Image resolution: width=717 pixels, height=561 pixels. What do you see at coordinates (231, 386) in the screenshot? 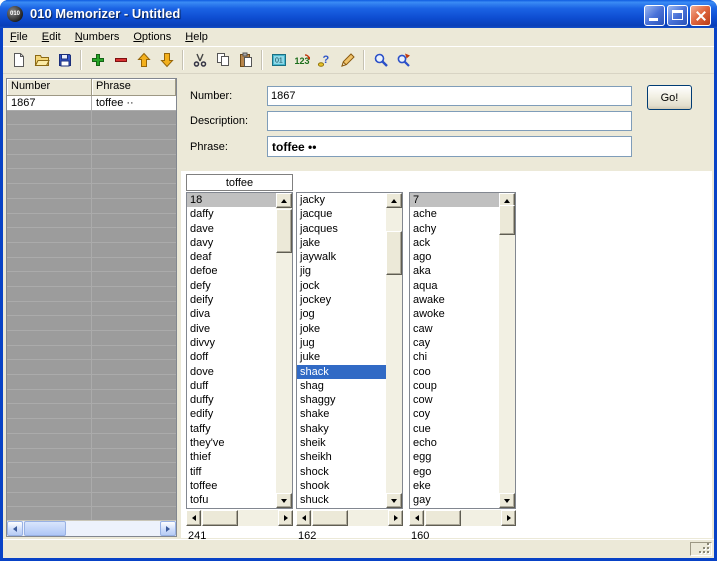
I see `list-item: duff` at bounding box center [231, 386].